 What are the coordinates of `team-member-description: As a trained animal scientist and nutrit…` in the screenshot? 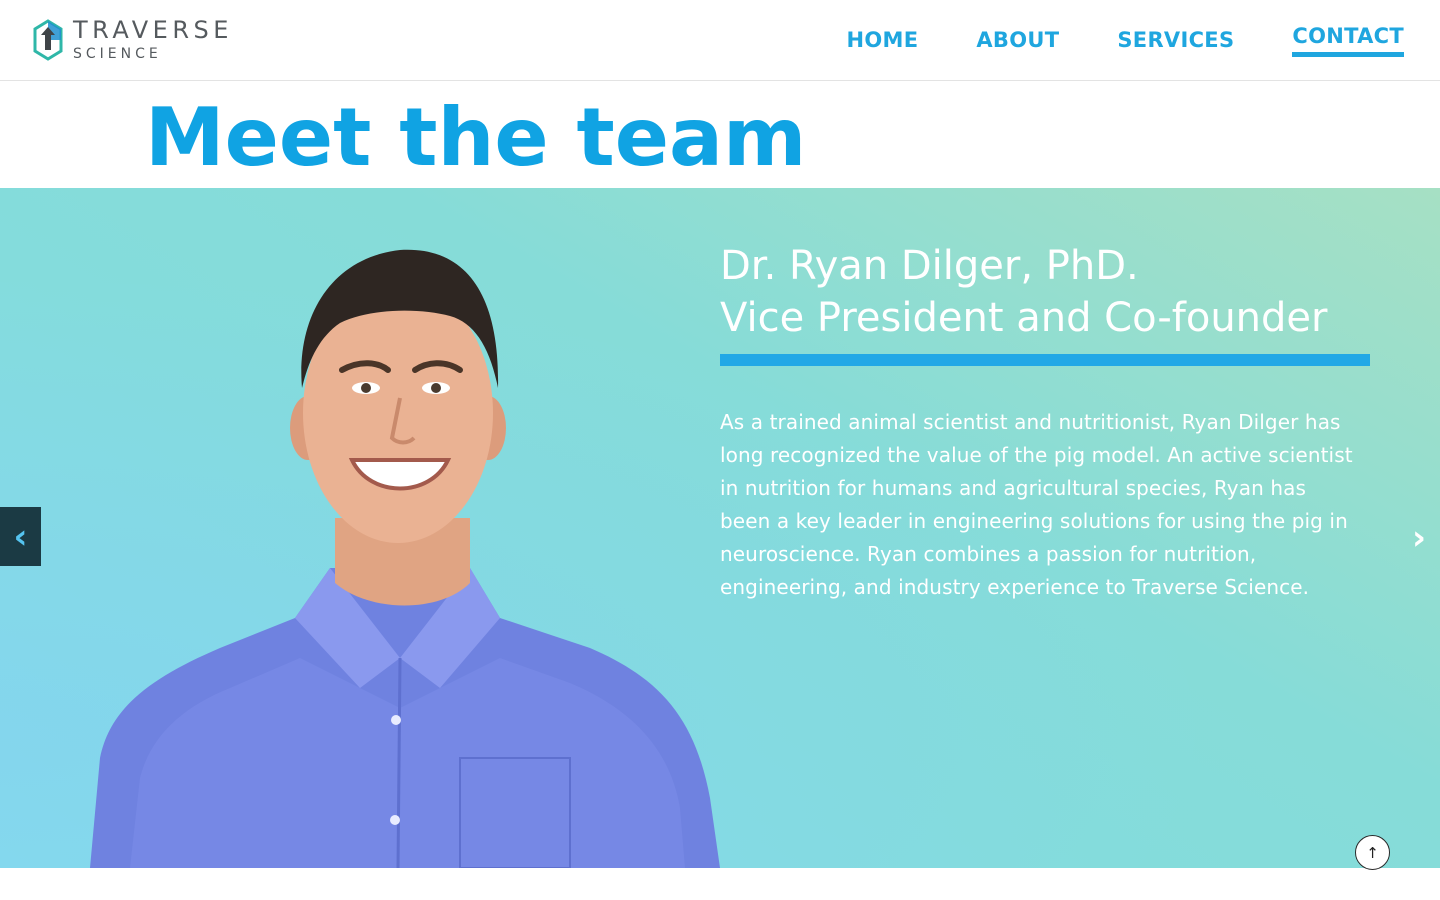 It's located at (1036, 504).